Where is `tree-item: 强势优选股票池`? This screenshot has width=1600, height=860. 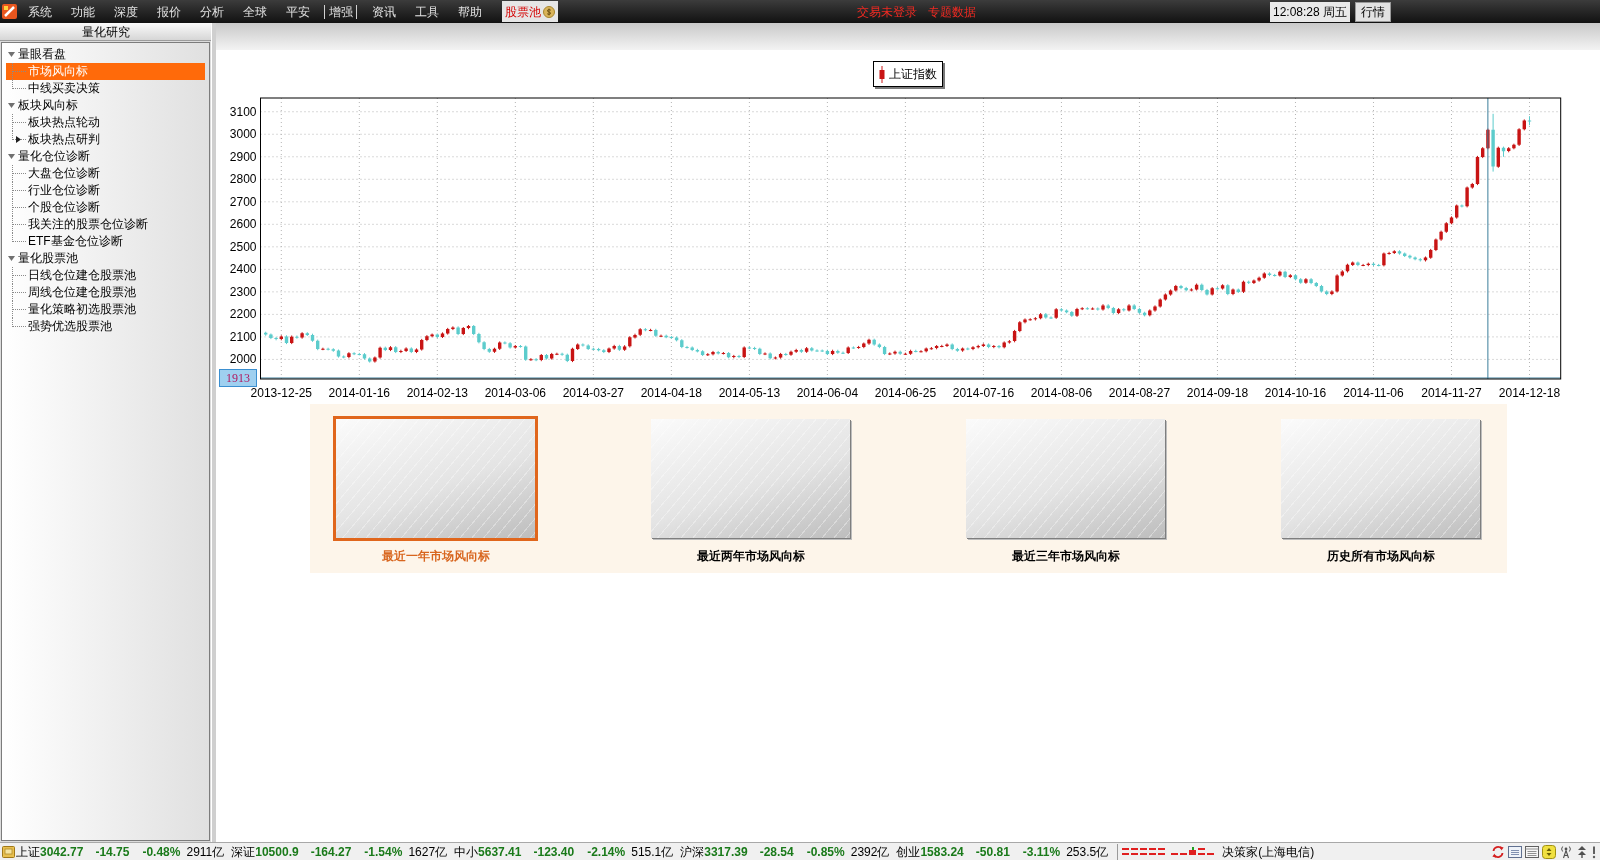 tree-item: 强势优选股票池 is located at coordinates (105, 326).